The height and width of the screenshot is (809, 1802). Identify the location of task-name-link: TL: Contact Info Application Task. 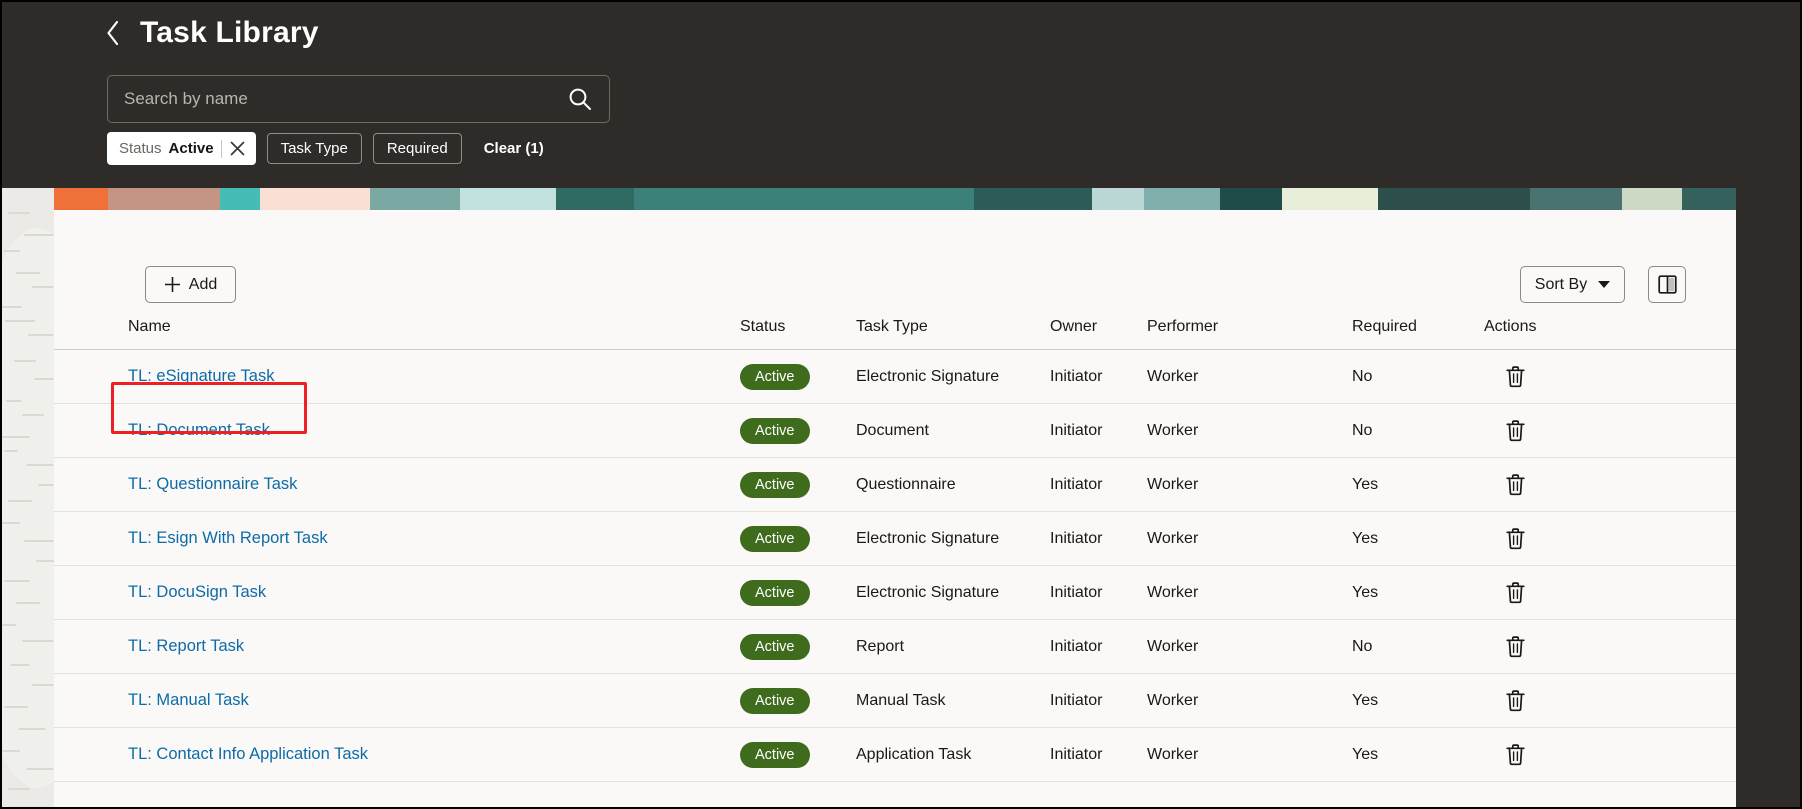
(248, 754).